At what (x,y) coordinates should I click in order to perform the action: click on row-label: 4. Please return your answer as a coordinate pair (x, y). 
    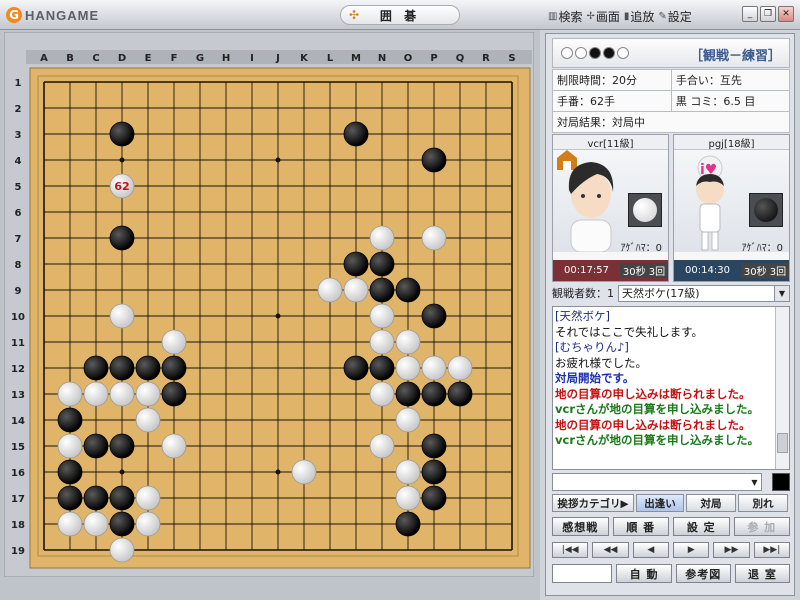
    Looking at the image, I should click on (18, 161).